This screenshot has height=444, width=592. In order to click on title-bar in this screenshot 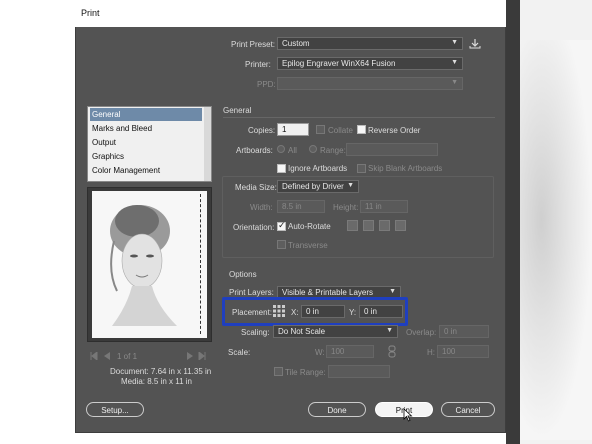, I will do `click(290, 13)`.